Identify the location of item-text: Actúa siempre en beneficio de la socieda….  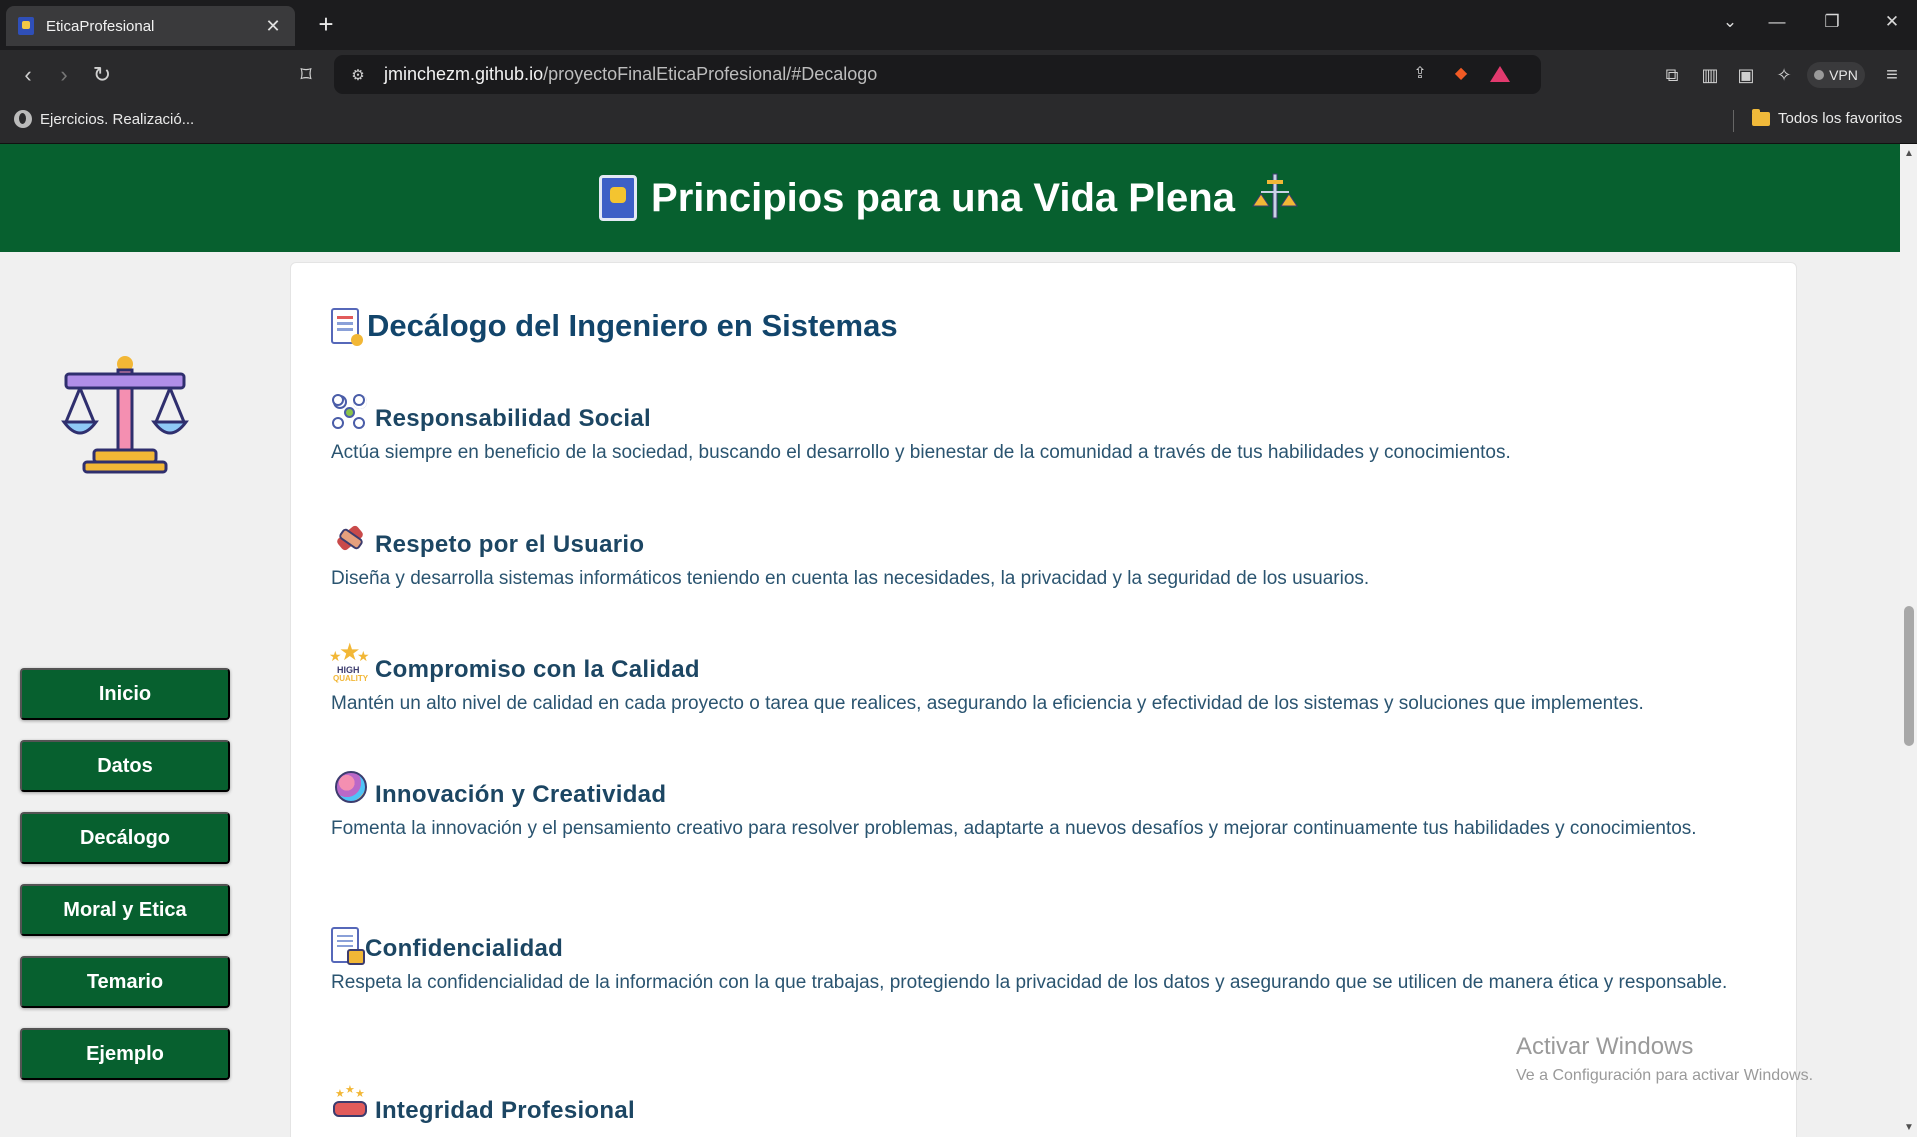
(921, 452).